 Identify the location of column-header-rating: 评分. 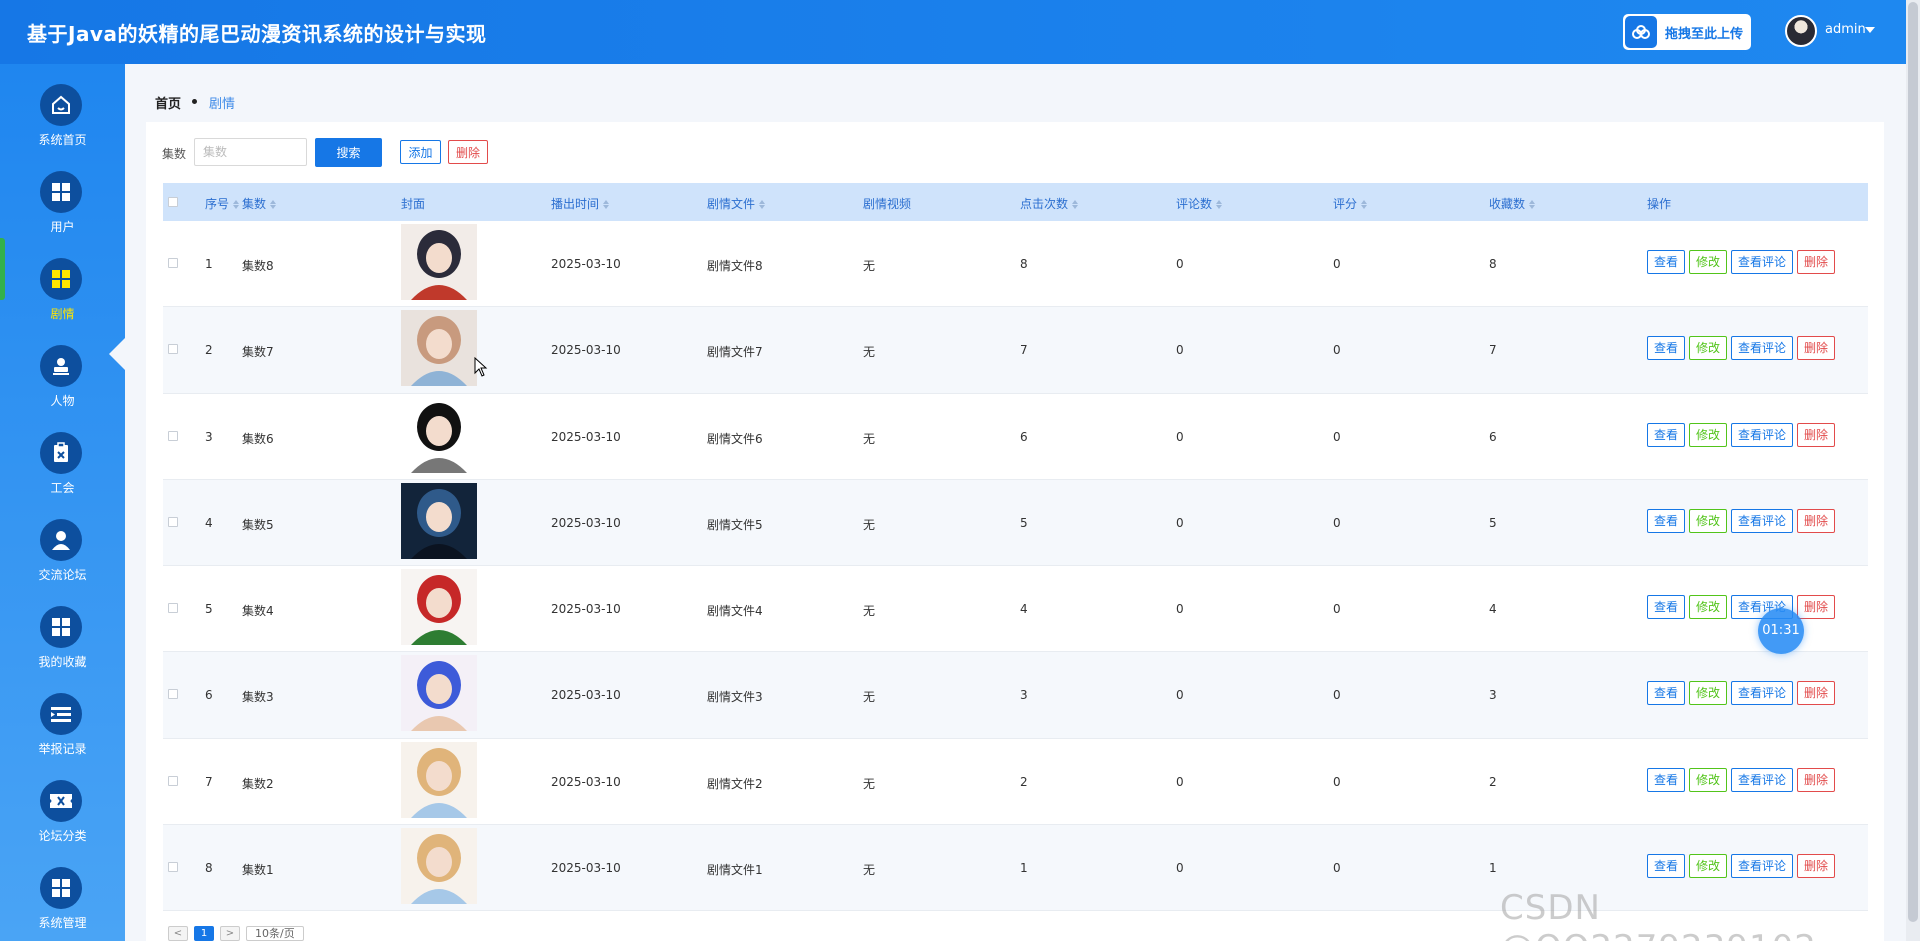
(1350, 203).